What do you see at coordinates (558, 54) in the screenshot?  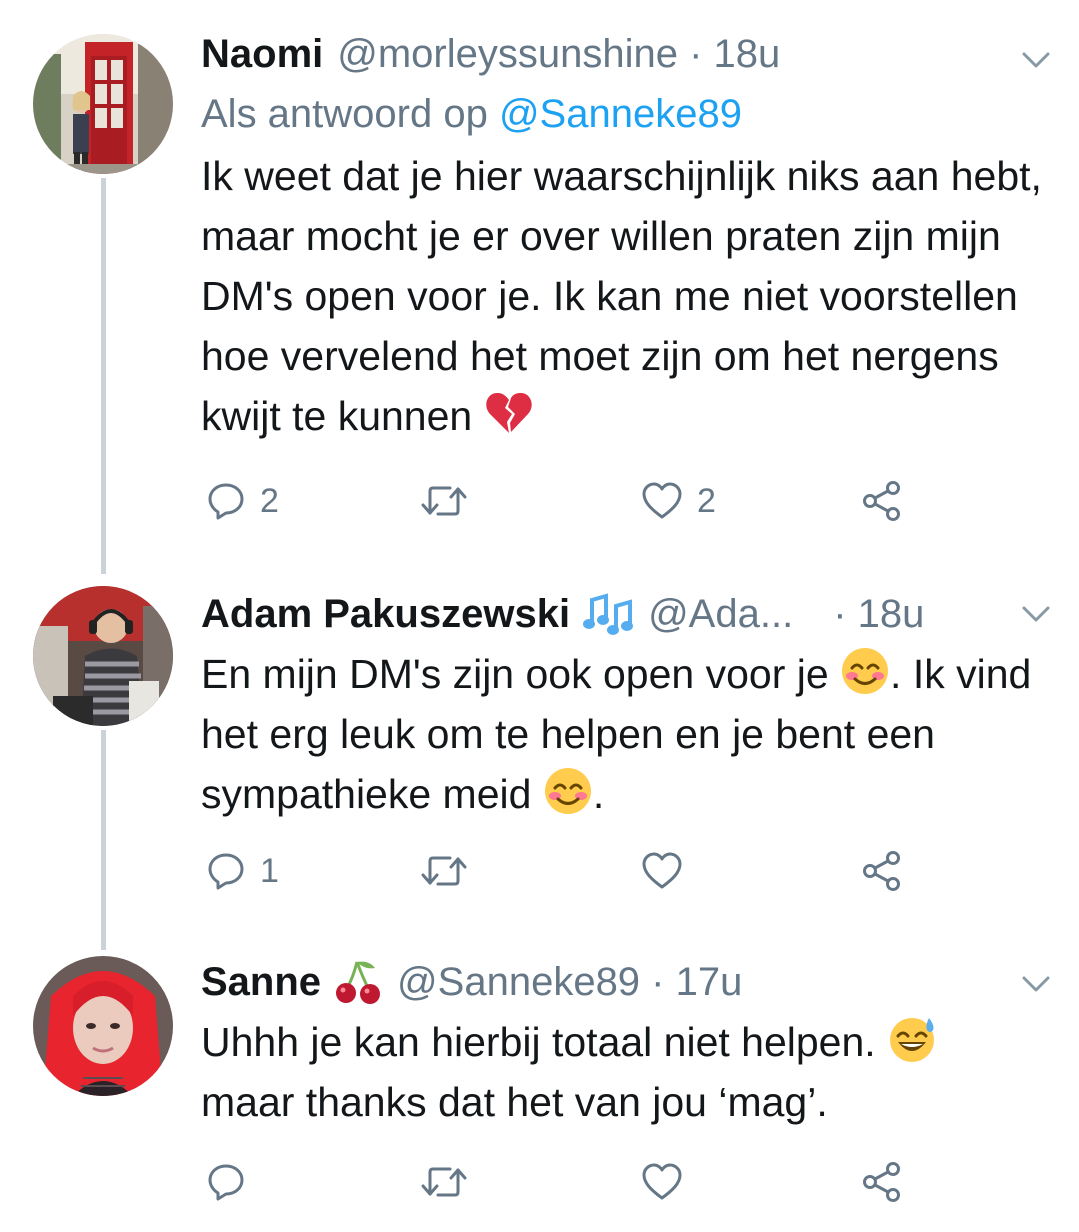 I see `handle-and-time: @morleyssunshine · 18u` at bounding box center [558, 54].